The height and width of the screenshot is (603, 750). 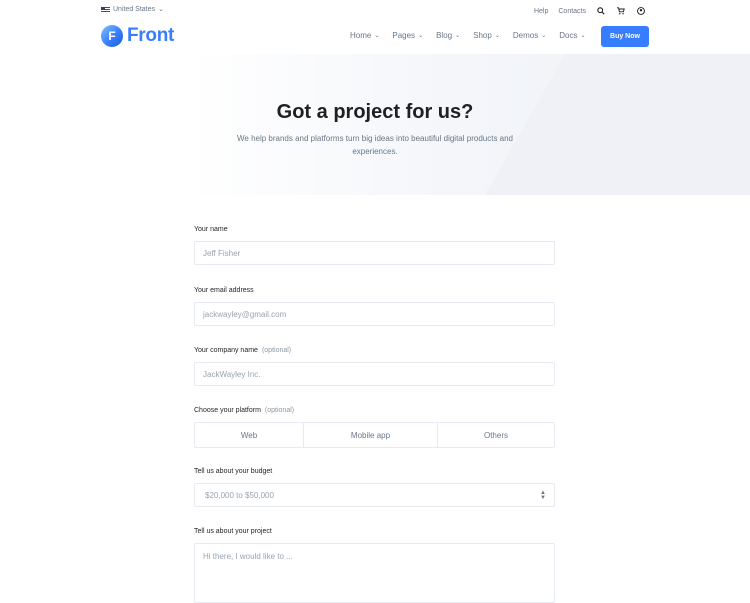 I want to click on budget-label: Tell us about your budget, so click(x=375, y=473).